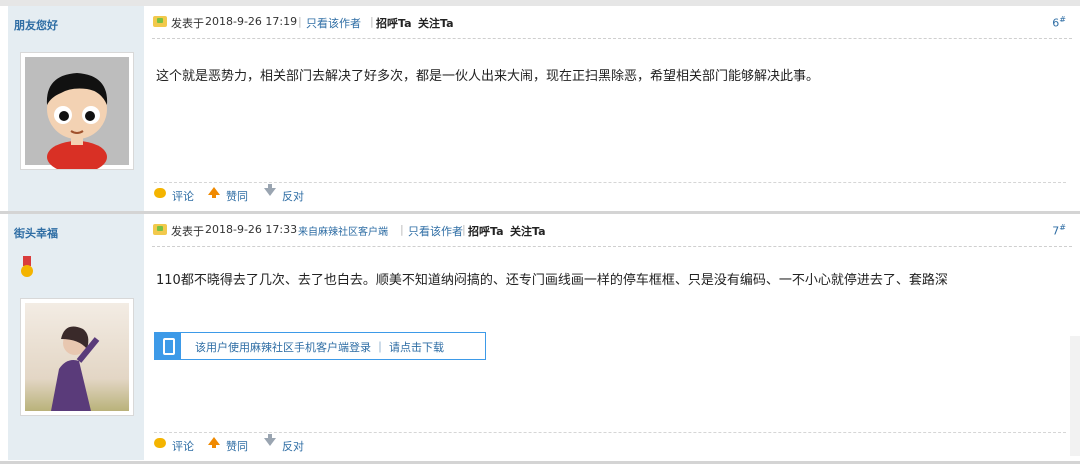  I want to click on author-name: 街头幸福, so click(36, 233).